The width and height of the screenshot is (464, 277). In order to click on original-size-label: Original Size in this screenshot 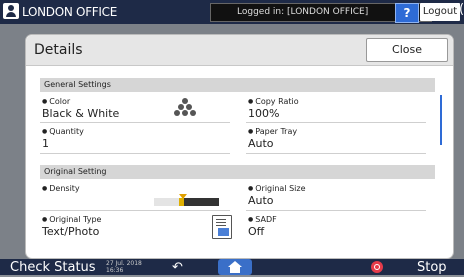, I will do `click(276, 189)`.